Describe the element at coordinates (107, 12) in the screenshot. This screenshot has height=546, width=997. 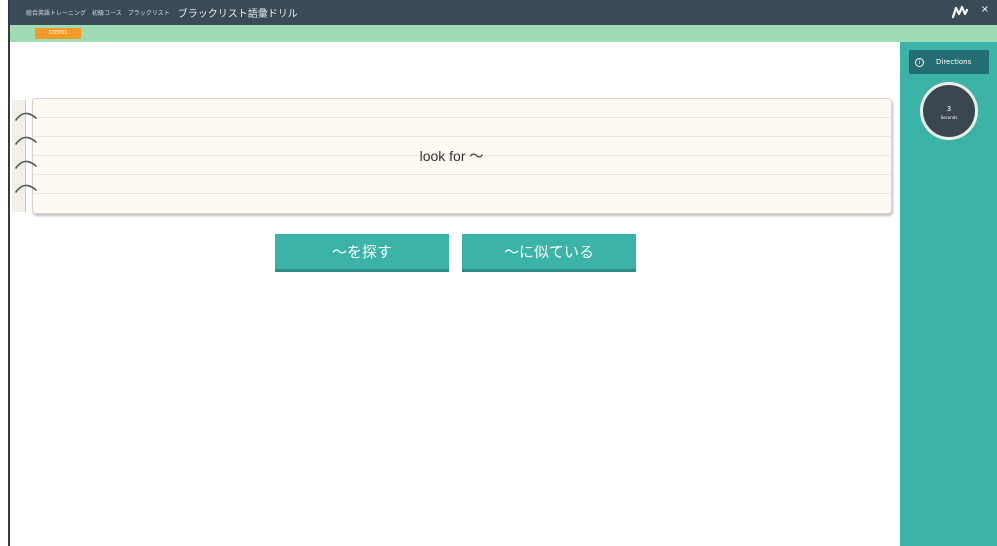
I see `breadcrumb-item: 初級コース` at that location.